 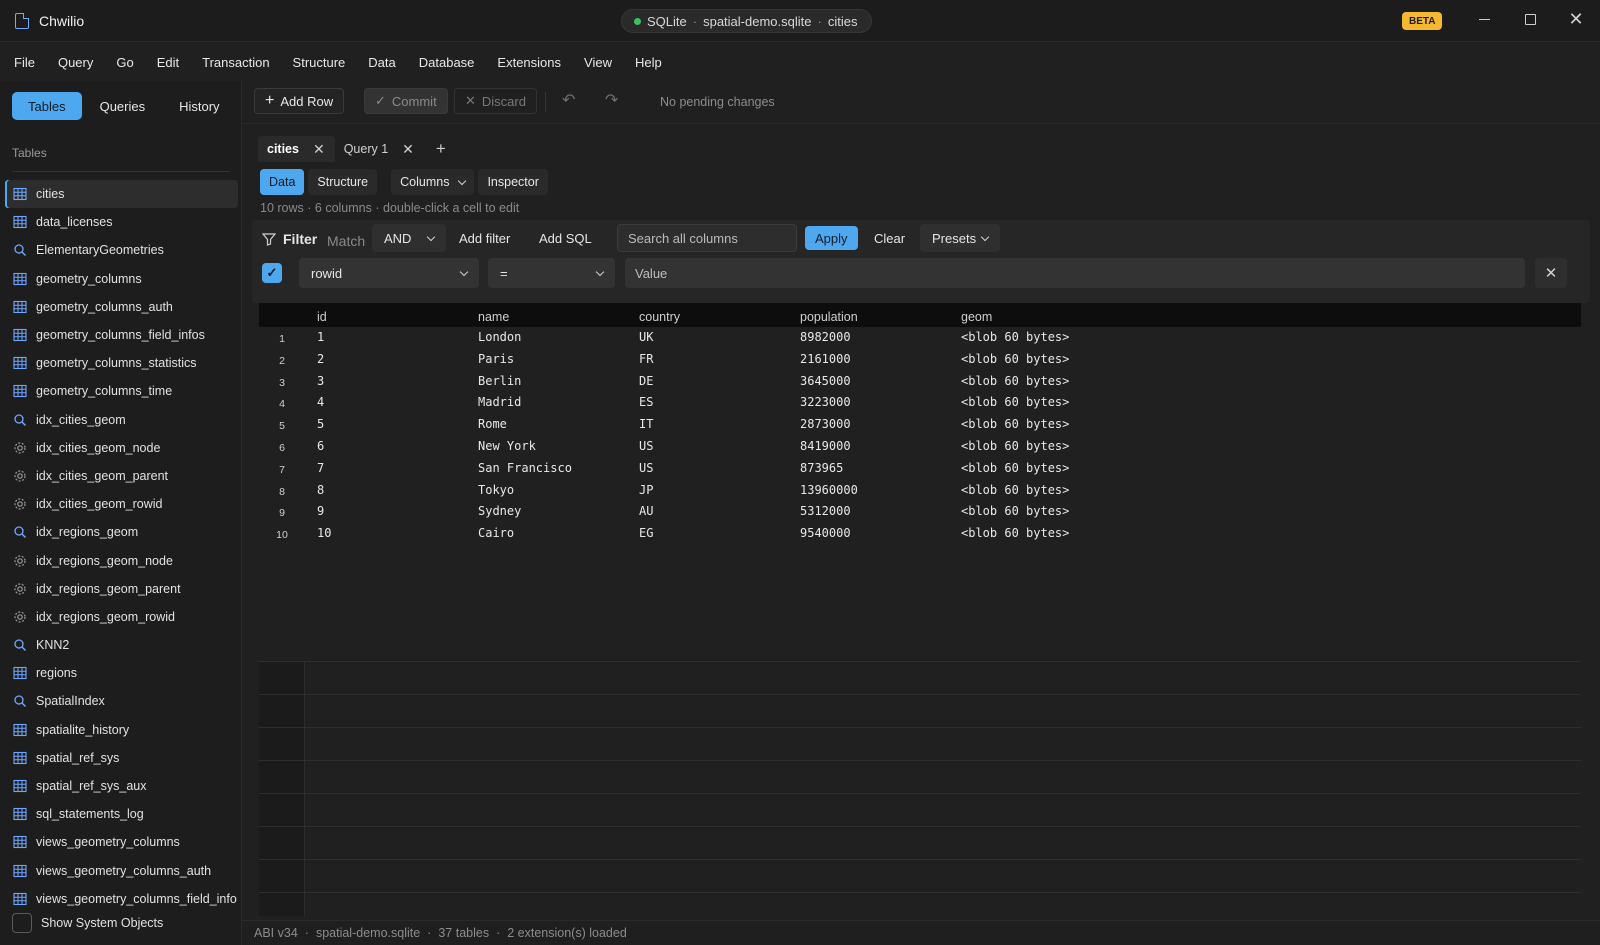 What do you see at coordinates (121, 420) in the screenshot?
I see `sidebar-item-idx-cities-geom: idx_cities_geom` at bounding box center [121, 420].